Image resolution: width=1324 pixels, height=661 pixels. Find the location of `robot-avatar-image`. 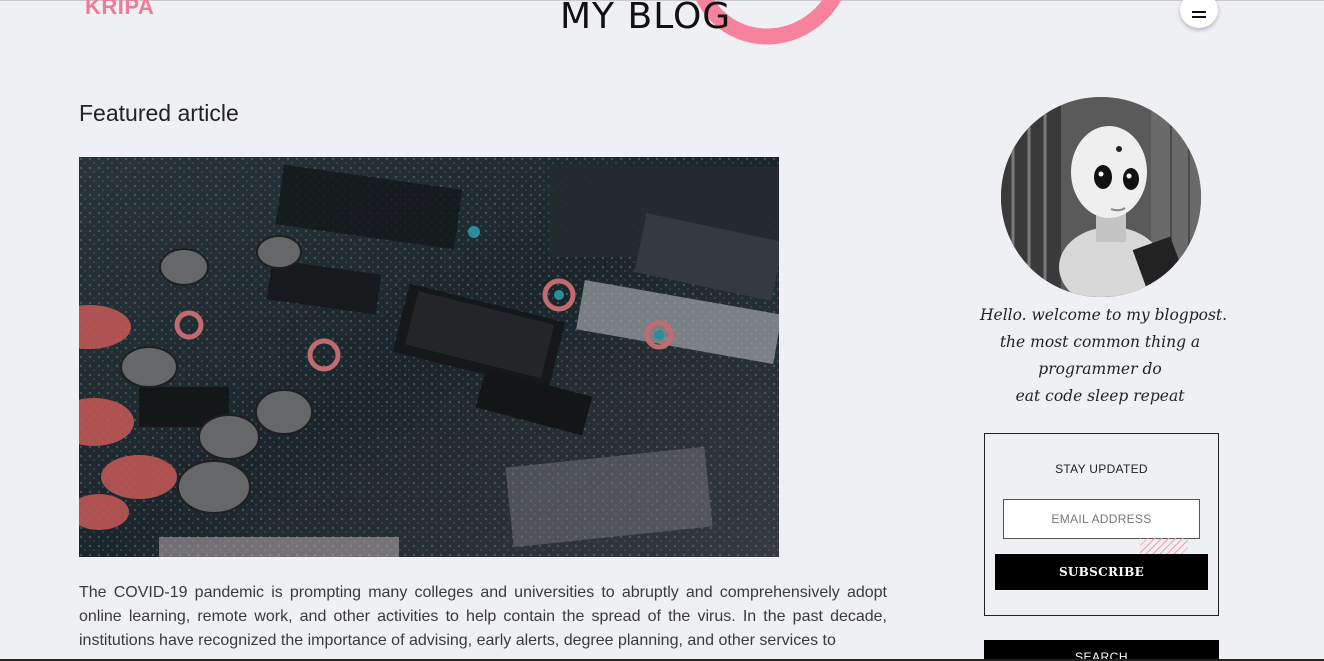

robot-avatar-image is located at coordinates (1101, 197).